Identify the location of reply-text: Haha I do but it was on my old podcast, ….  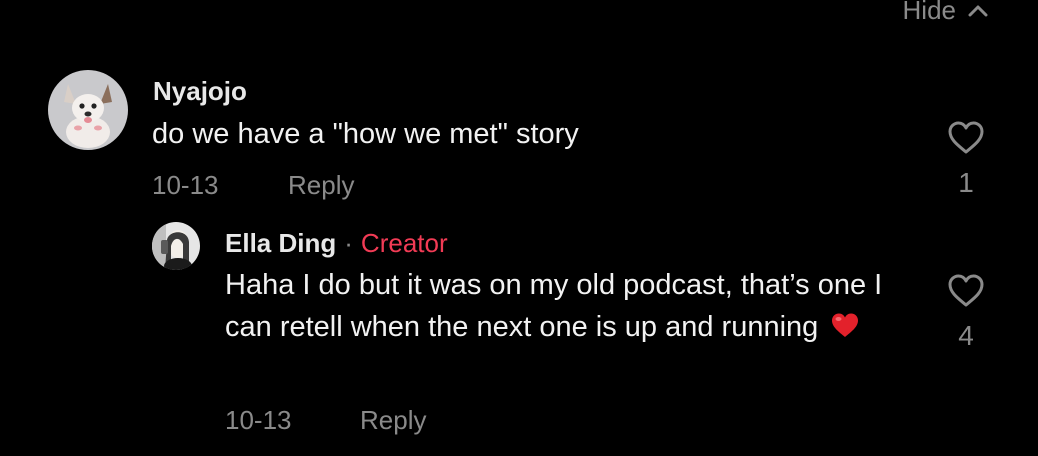
(554, 306).